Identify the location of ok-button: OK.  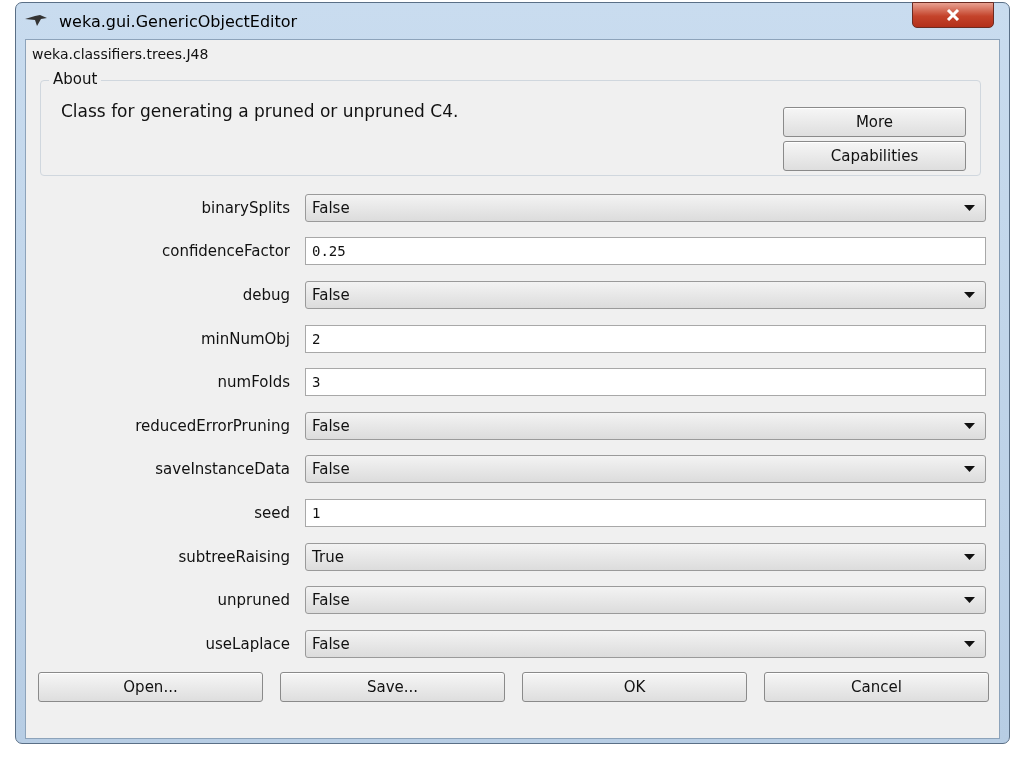
(634, 686).